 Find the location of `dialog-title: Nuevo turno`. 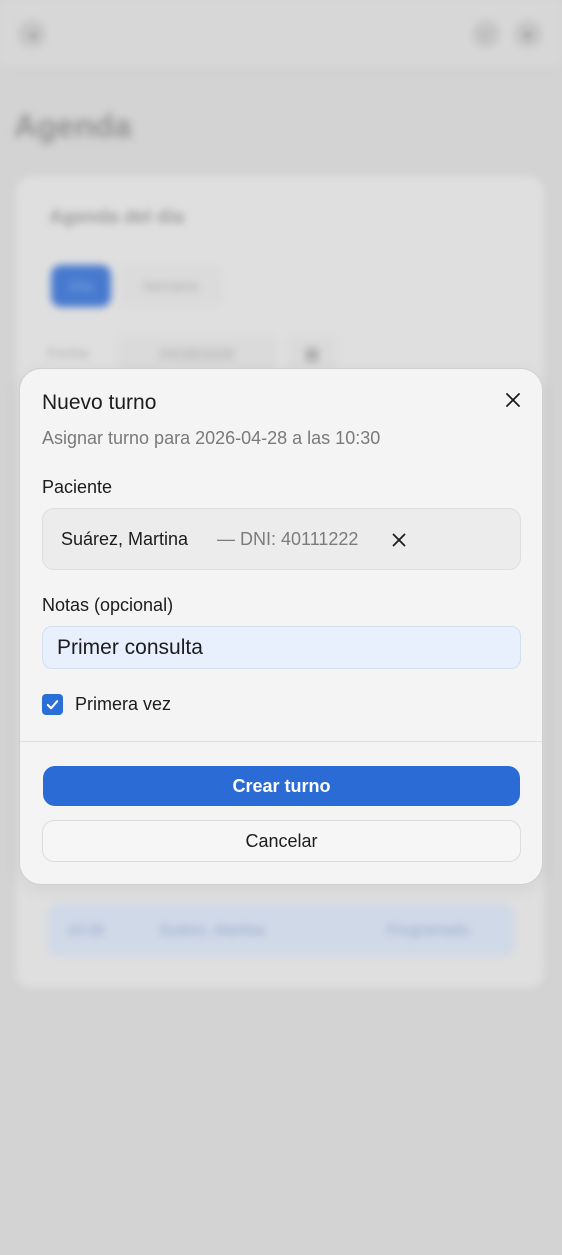

dialog-title: Nuevo turno is located at coordinates (99, 402).